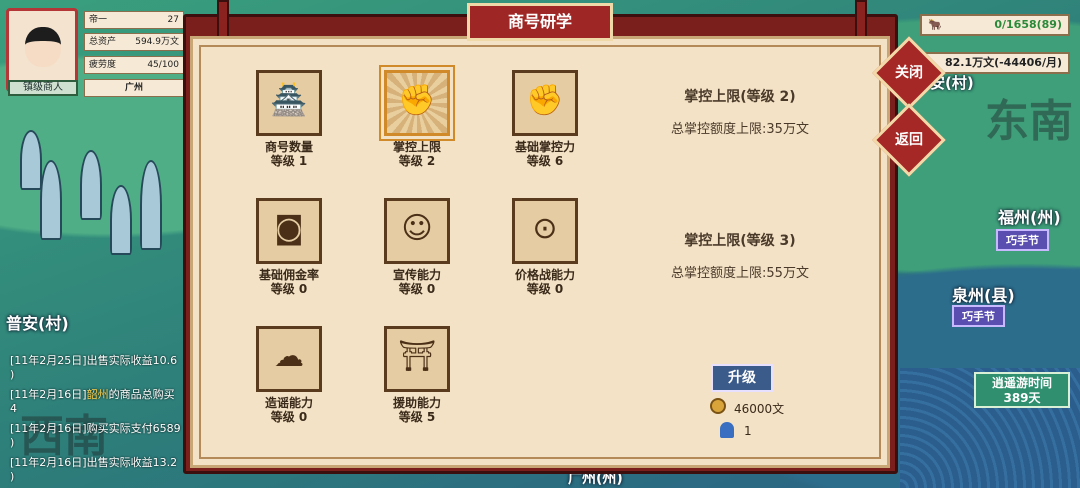  I want to click on stat-rank: 帝一 27, so click(134, 20).